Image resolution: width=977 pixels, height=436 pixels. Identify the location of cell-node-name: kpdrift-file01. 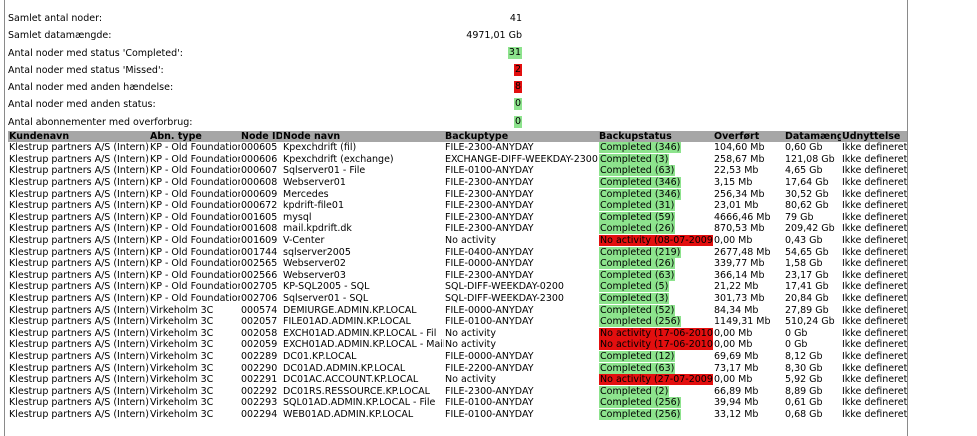
(313, 206).